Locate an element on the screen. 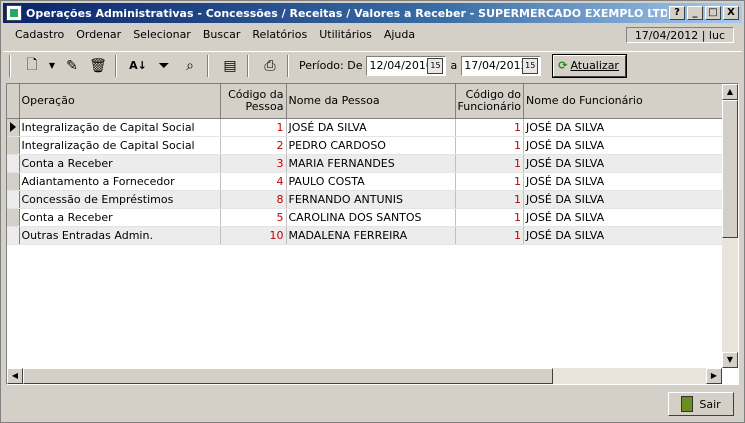 Image resolution: width=745 pixels, height=423 pixels. cell-codigo-pessoa: 8 is located at coordinates (253, 199).